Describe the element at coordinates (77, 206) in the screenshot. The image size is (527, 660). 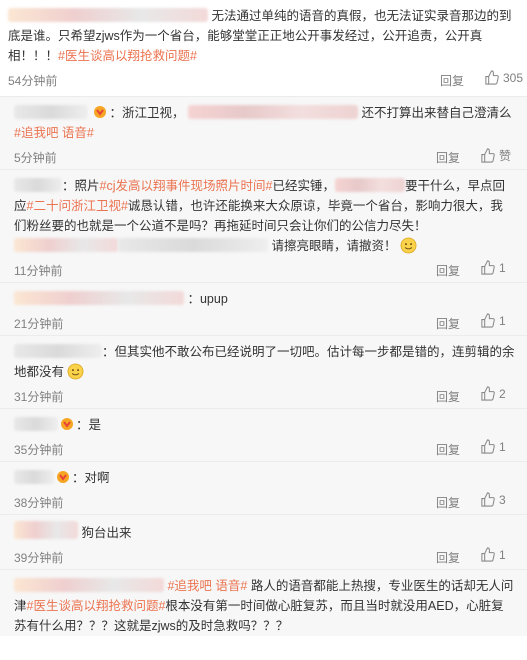
I see `hashtag-link: #二十问浙江卫视#` at that location.